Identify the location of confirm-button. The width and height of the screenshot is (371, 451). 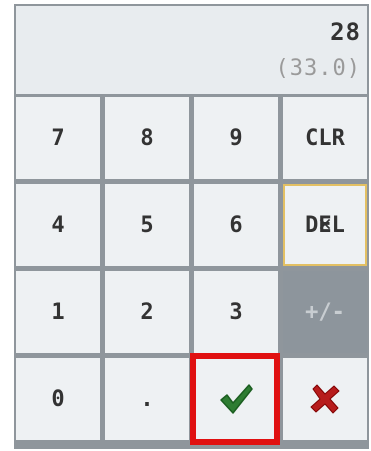
(236, 399).